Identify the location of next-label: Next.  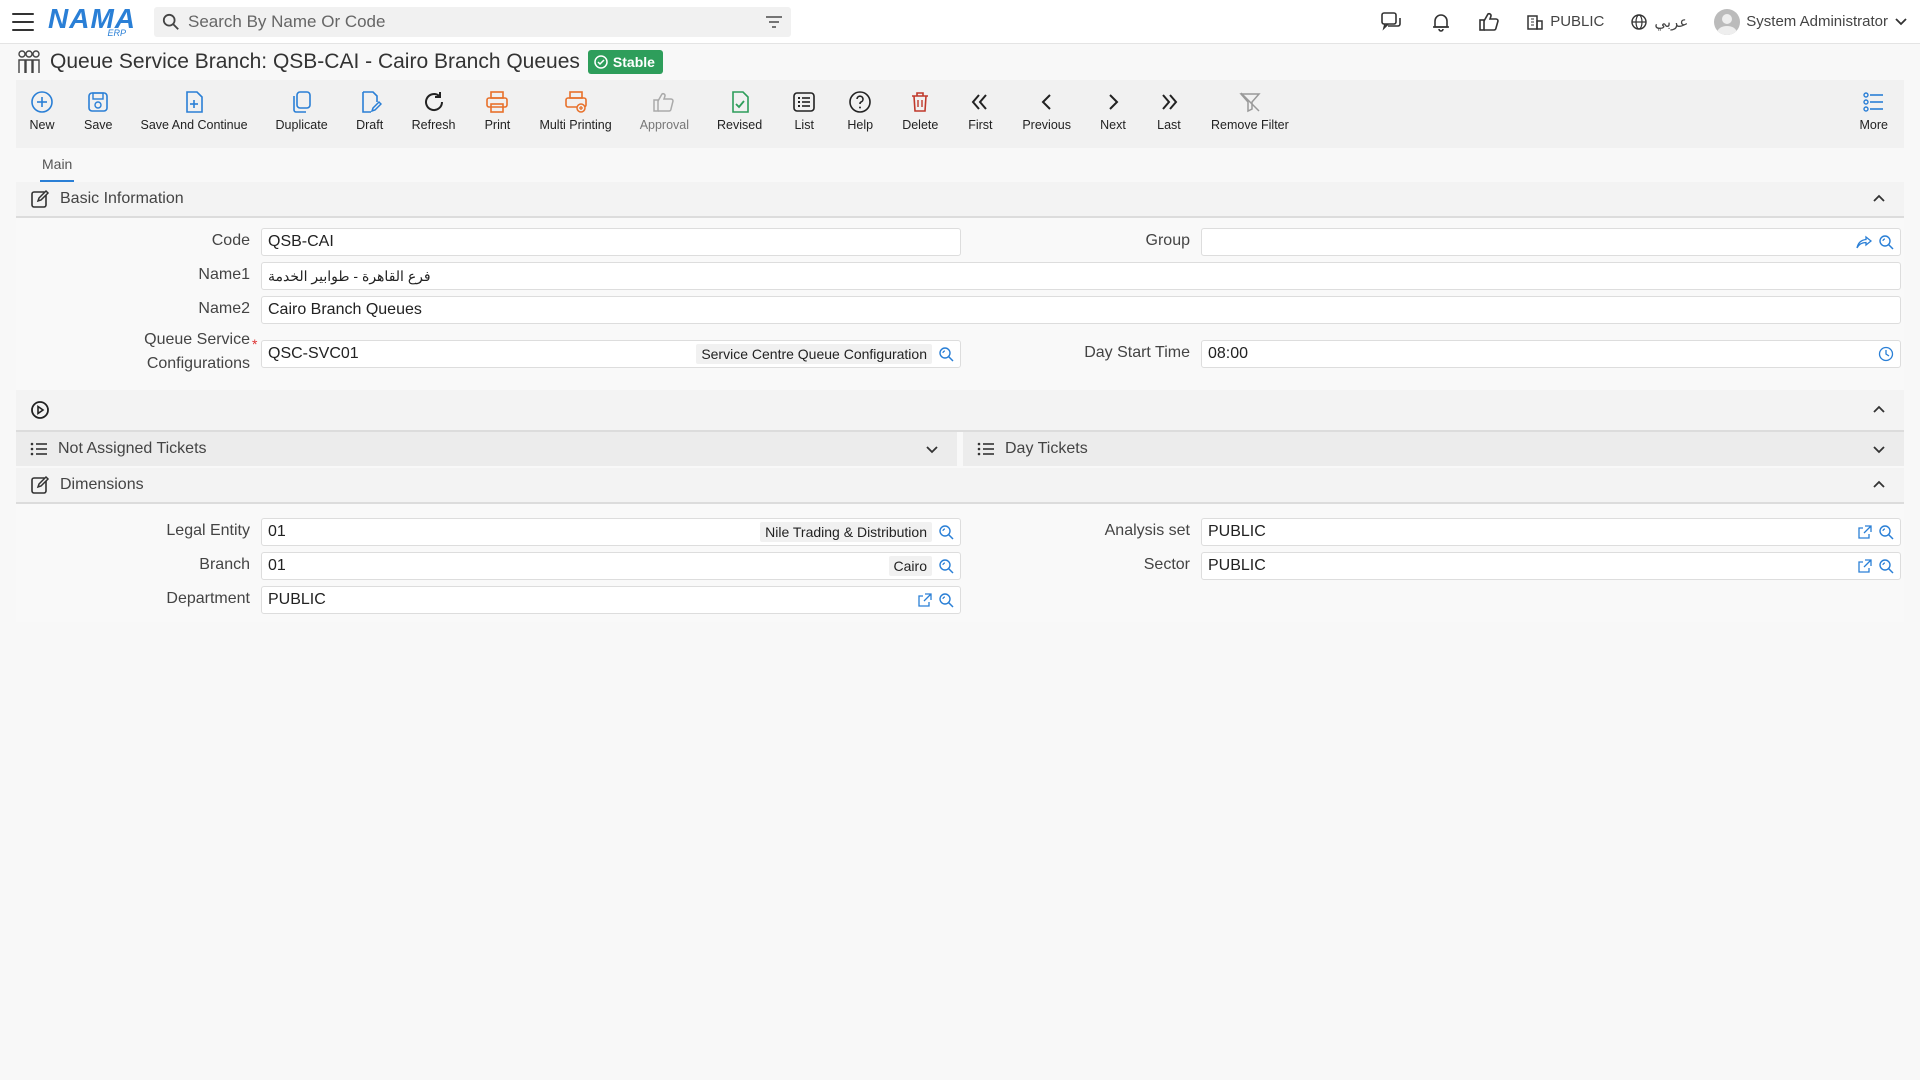
(1113, 125).